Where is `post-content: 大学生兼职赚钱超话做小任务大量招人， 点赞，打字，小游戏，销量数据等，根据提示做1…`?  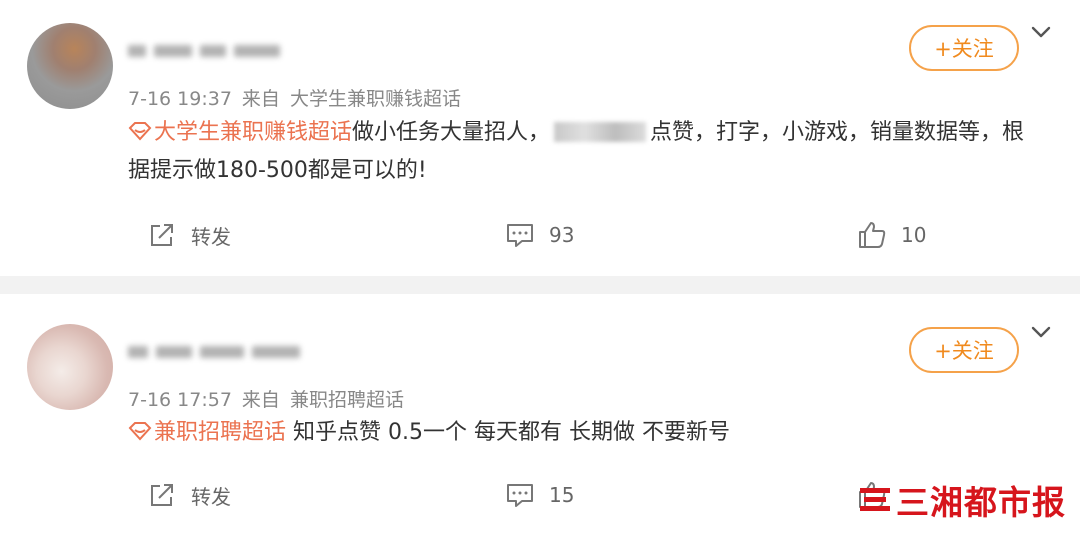
post-content: 大学生兼职赚钱超话做小任务大量招人， 点赞，打字，小游戏，销量数据等，根据提示做1… is located at coordinates (578, 152).